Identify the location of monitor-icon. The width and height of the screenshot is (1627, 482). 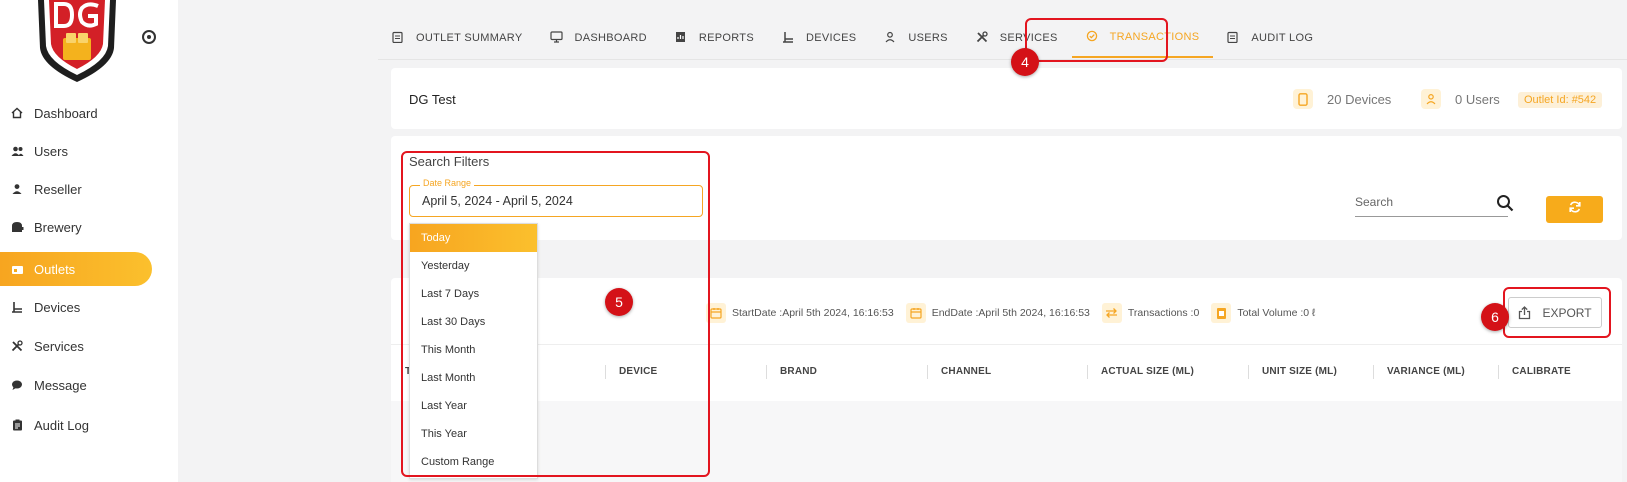
(557, 38).